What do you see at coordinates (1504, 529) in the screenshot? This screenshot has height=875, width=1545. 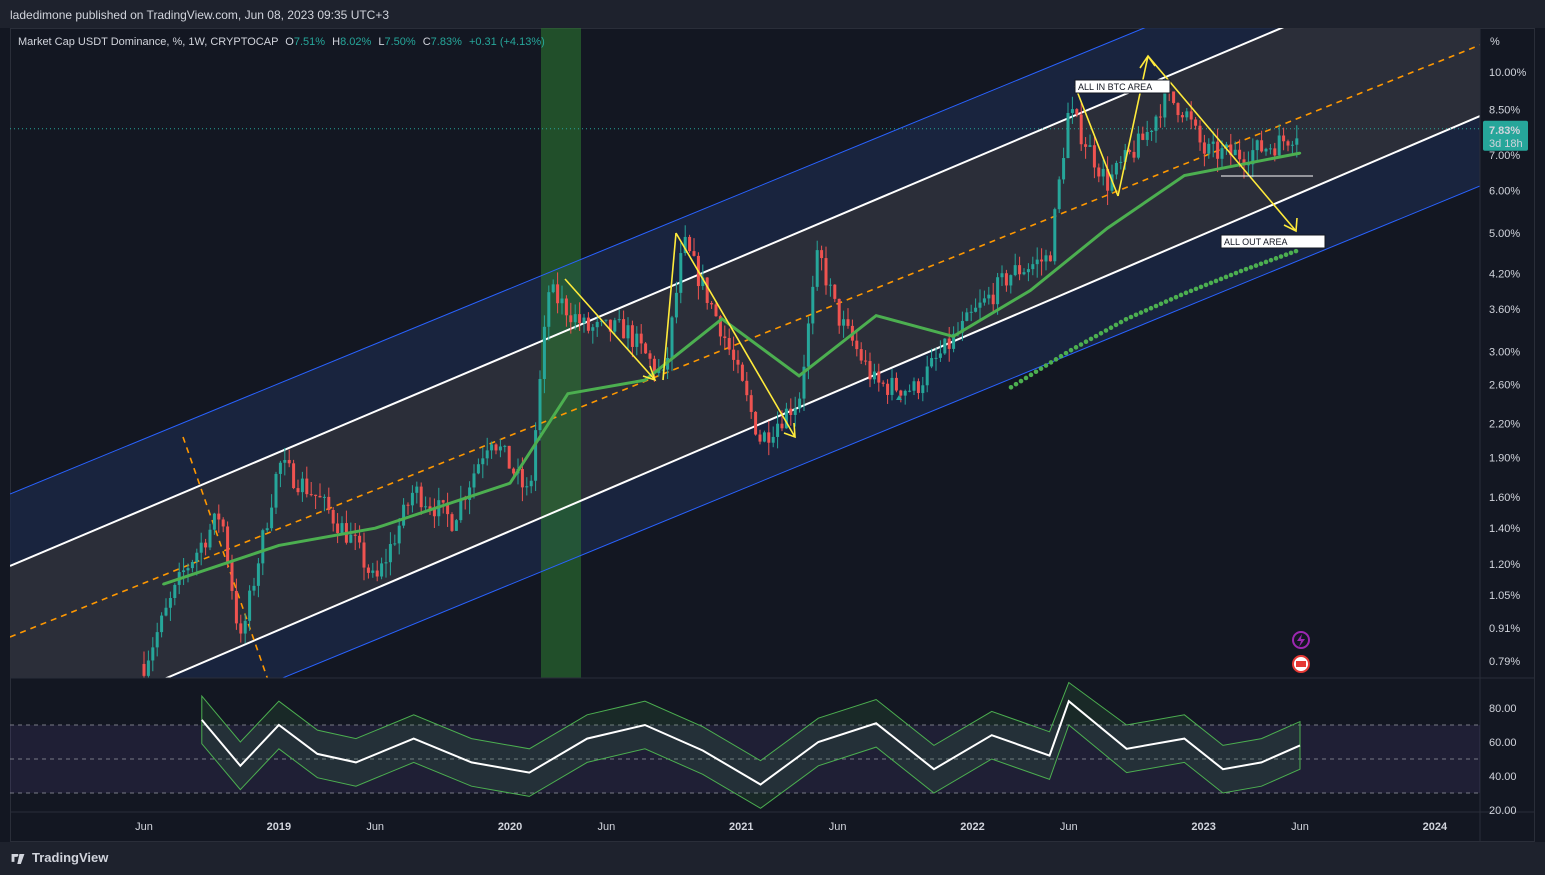 I see `price-axis-tick: 1.40%` at bounding box center [1504, 529].